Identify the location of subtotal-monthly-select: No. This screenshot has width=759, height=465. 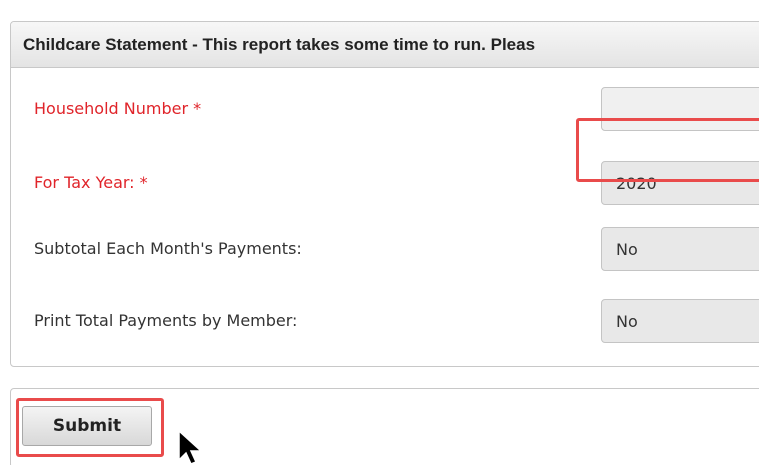
(680, 249).